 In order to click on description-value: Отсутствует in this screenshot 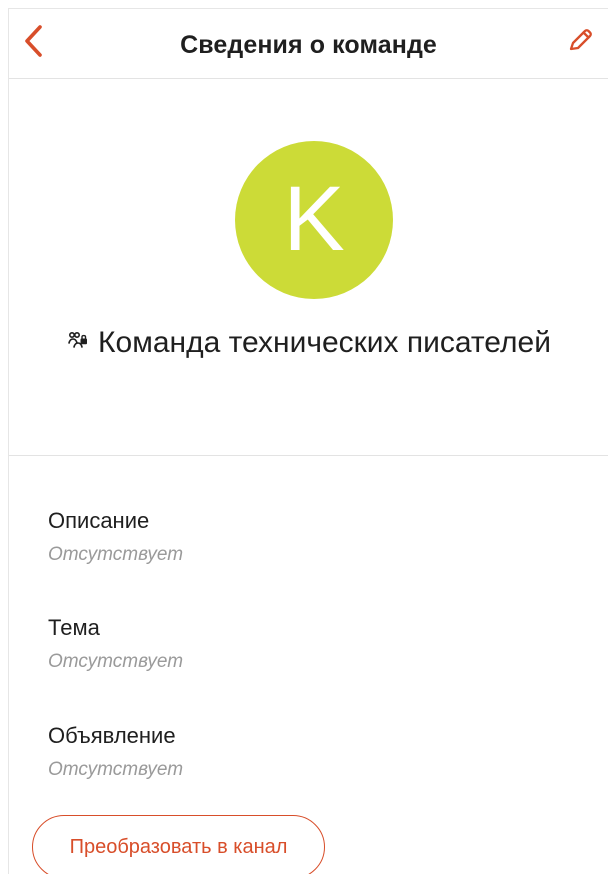, I will do `click(116, 555)`.